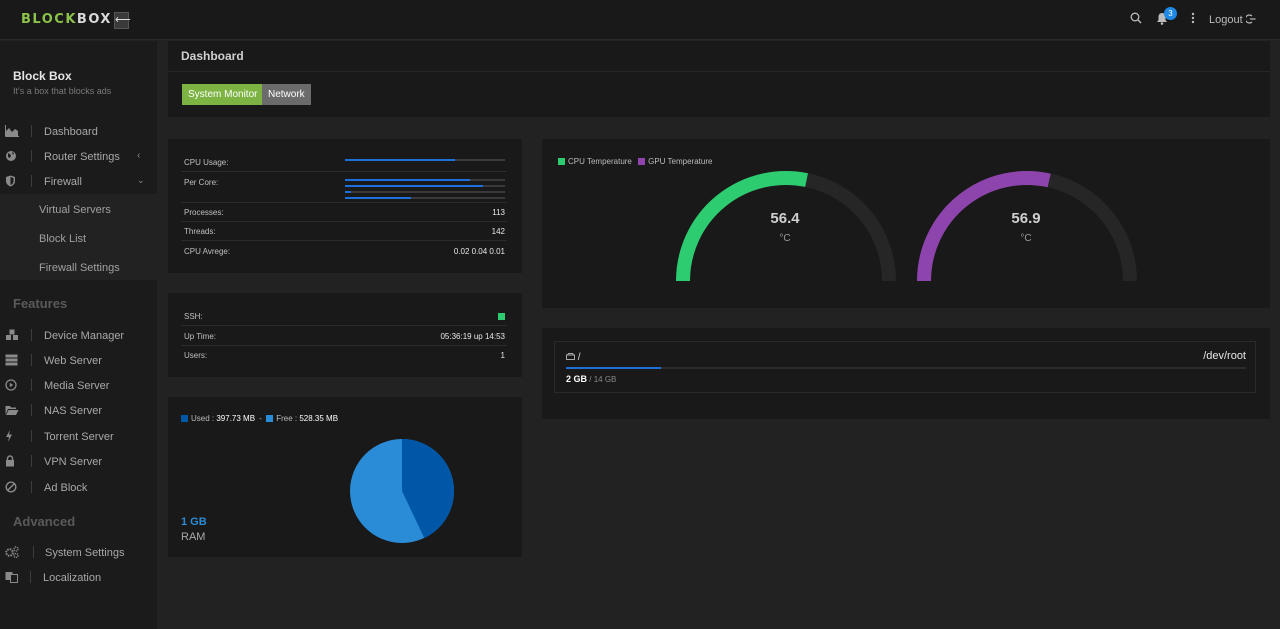 The width and height of the screenshot is (1280, 629). What do you see at coordinates (603, 379) in the screenshot?
I see `disk-total: / 14 GB` at bounding box center [603, 379].